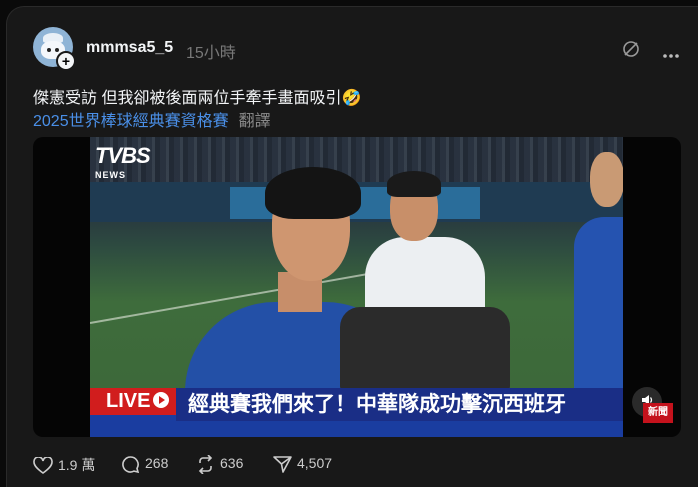  What do you see at coordinates (57, 50) in the screenshot?
I see `avatar-eye-right` at bounding box center [57, 50].